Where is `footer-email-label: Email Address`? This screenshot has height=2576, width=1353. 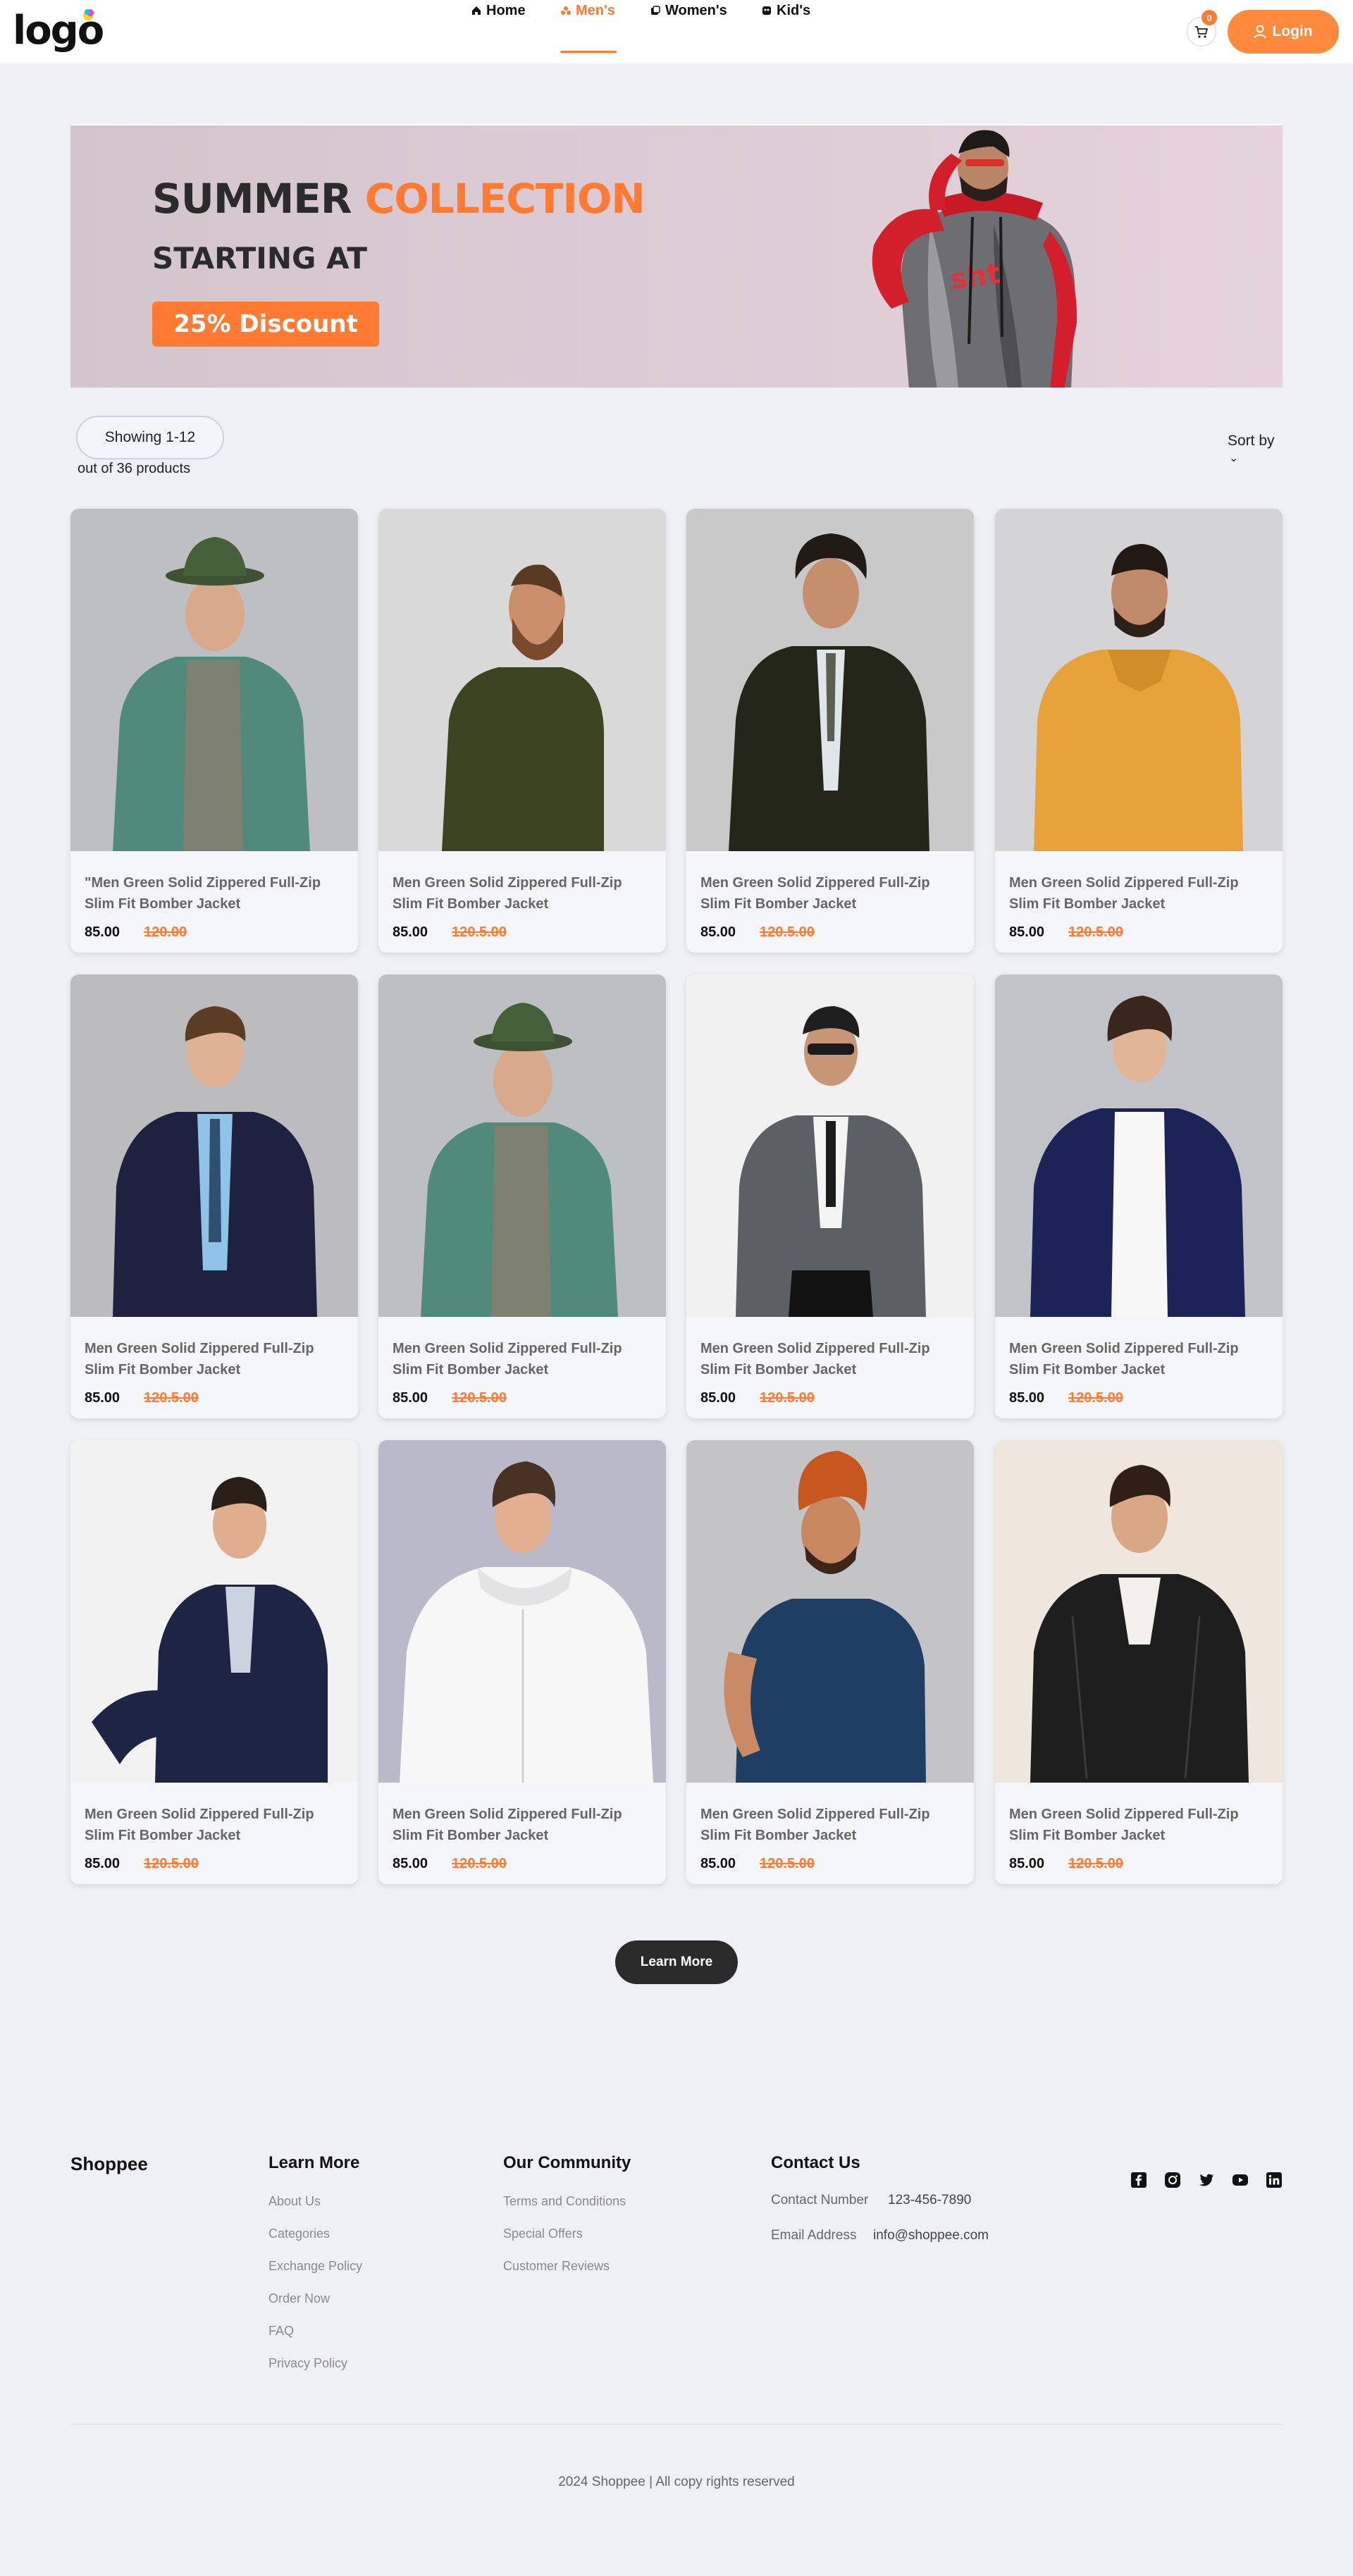 footer-email-label: Email Address is located at coordinates (814, 2235).